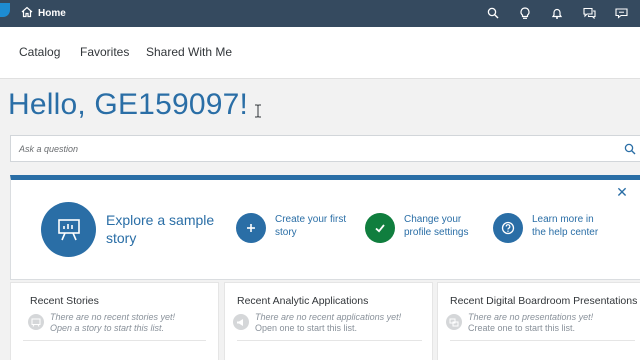 The width and height of the screenshot is (640, 360). I want to click on tab-favorites: Favorites, so click(104, 52).